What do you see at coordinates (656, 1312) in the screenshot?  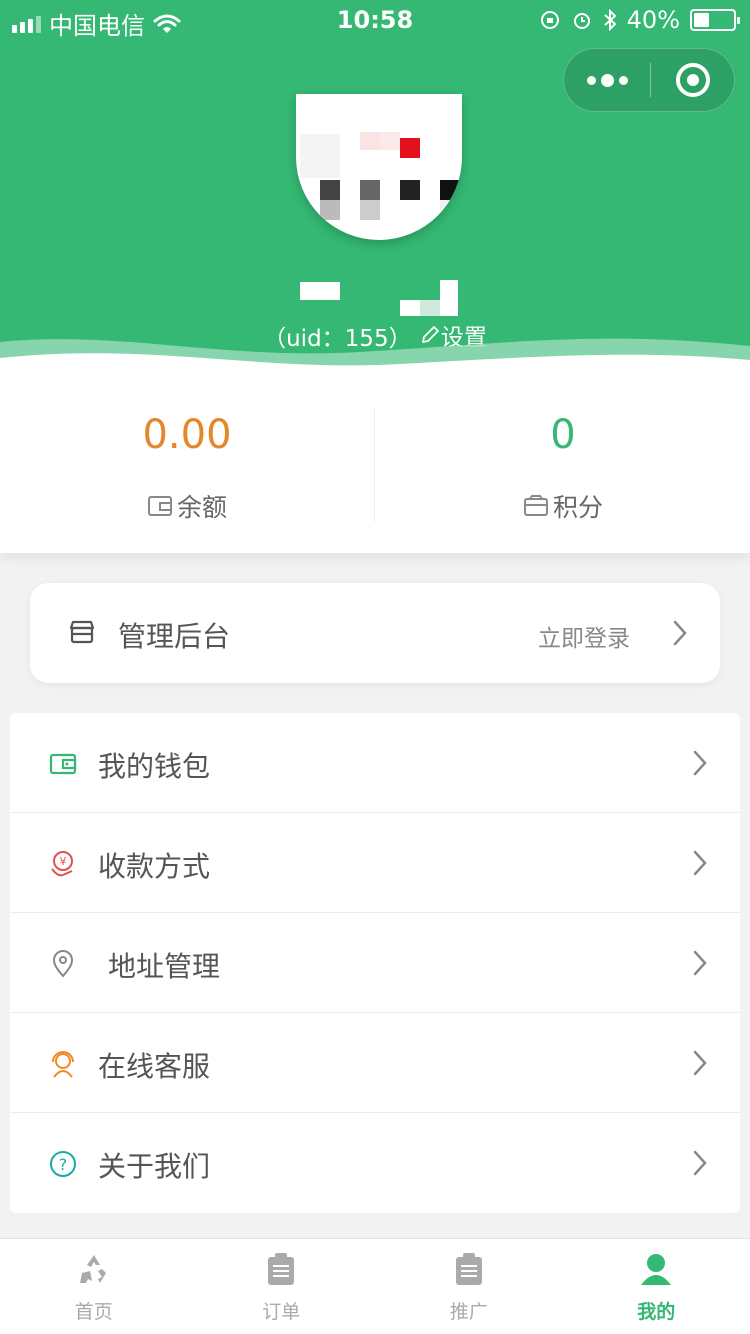 I see `tab-label: 我的` at bounding box center [656, 1312].